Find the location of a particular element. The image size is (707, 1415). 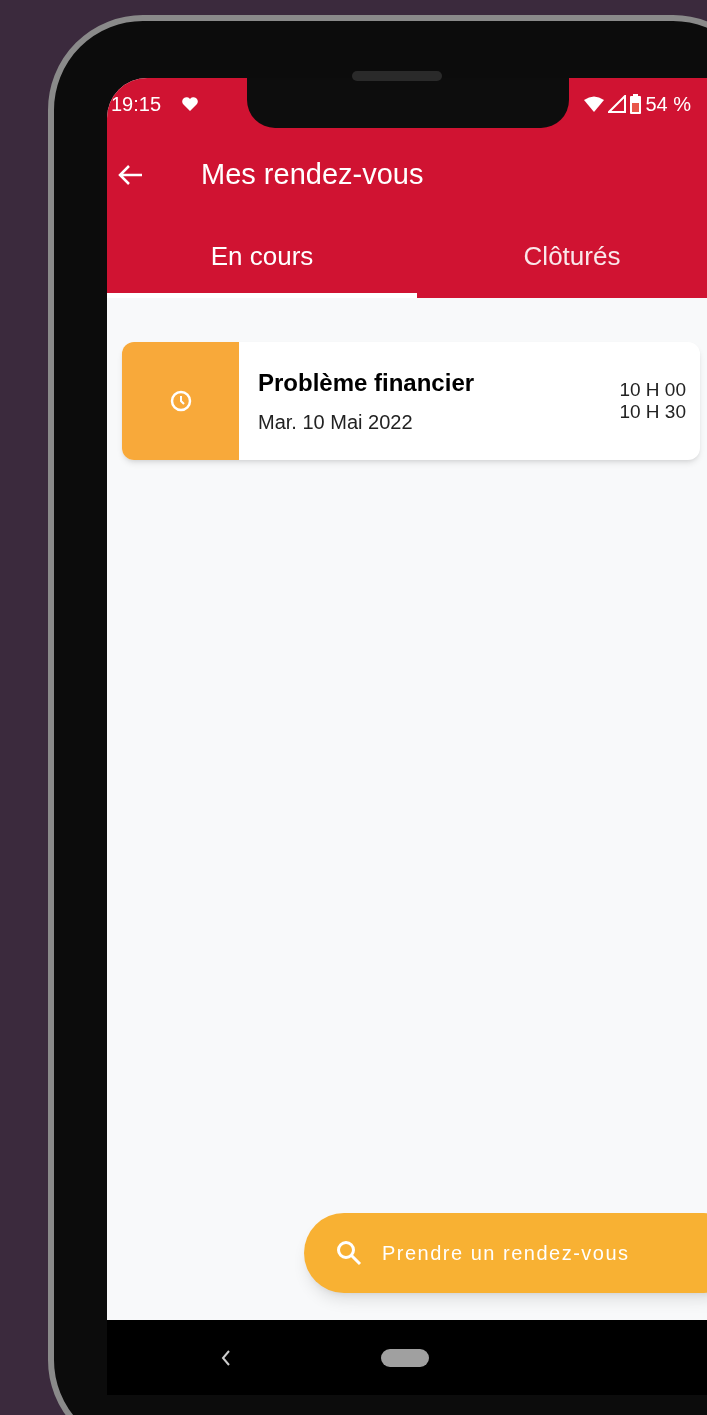

signal-icon is located at coordinates (617, 104).